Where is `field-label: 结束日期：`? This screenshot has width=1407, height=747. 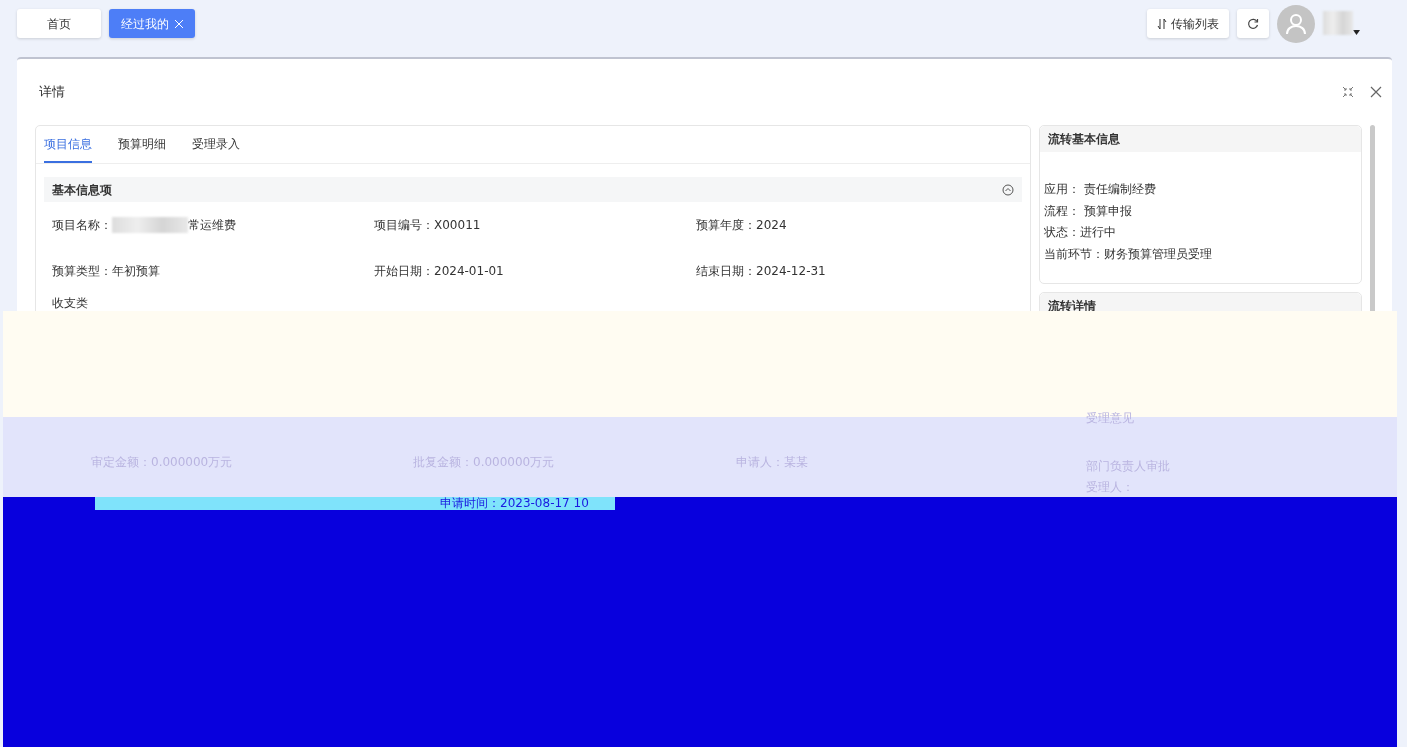
field-label: 结束日期： is located at coordinates (726, 271).